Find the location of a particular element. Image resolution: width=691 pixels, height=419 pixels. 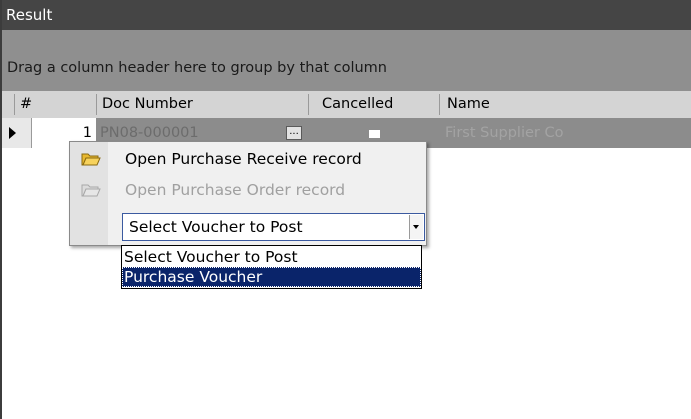

voucher-select-value: Select Voucher to Post is located at coordinates (216, 227).